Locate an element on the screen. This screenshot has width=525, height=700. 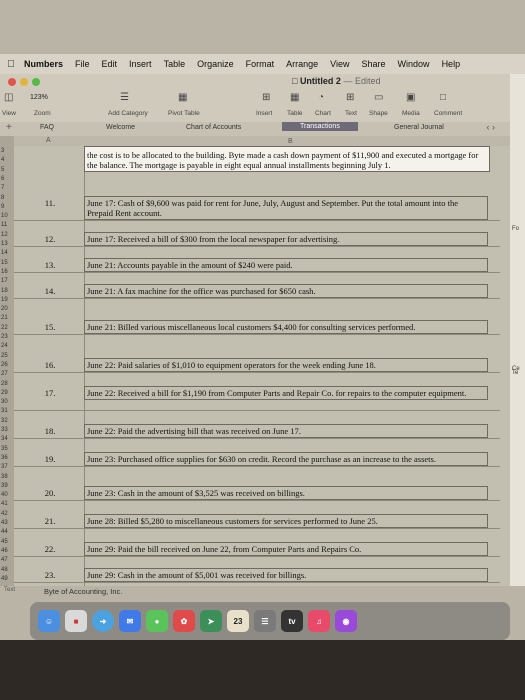
row-index-label: 18 is located at coordinates (7, 291).